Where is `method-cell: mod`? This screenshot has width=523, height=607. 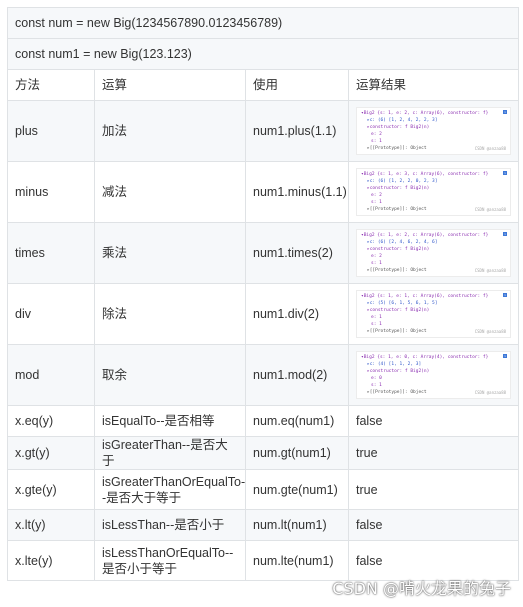
method-cell: mod is located at coordinates (51, 375).